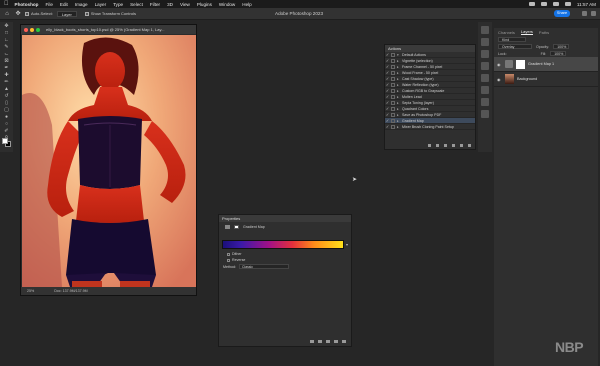  I want to click on actions-panel-icon, so click(485, 102).